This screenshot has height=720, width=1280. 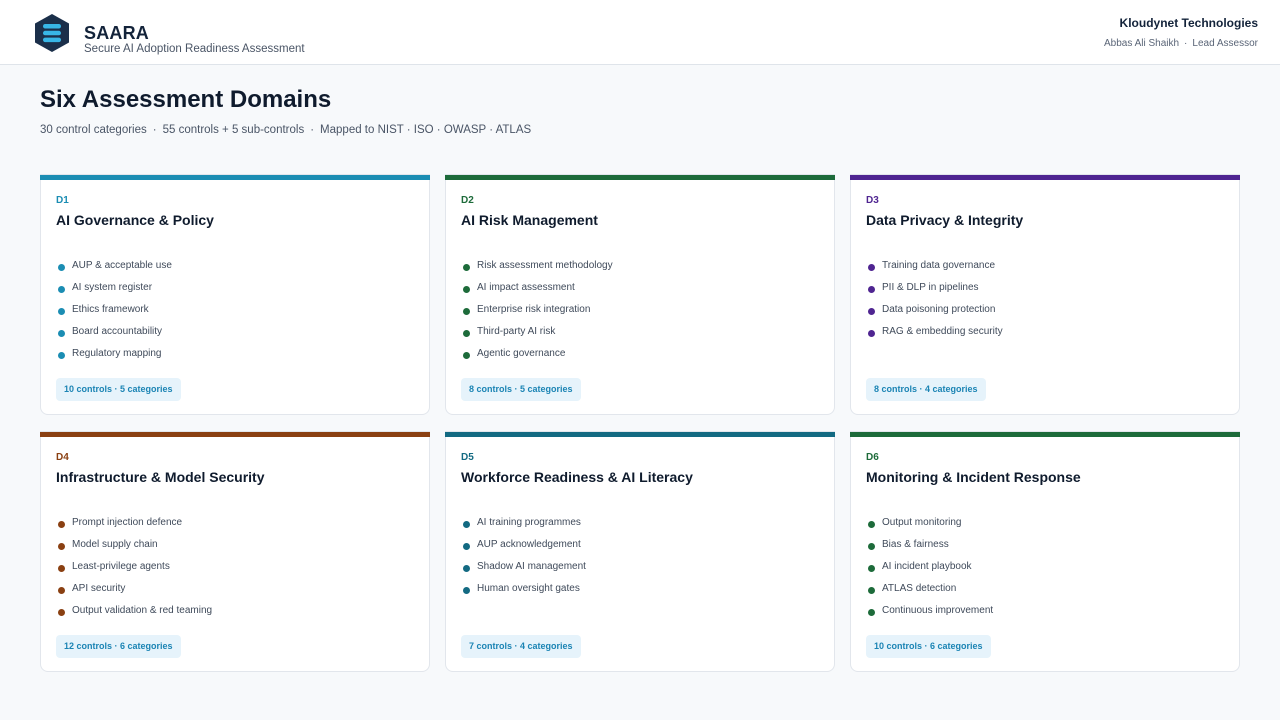 I want to click on list-item: Continuous improvement, so click(x=929, y=615).